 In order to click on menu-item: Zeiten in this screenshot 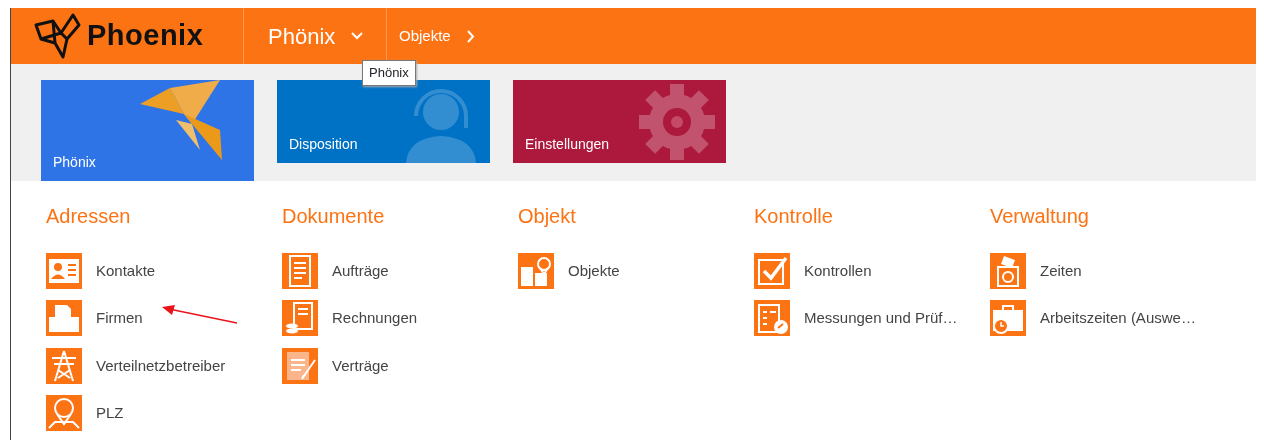, I will do `click(1036, 271)`.